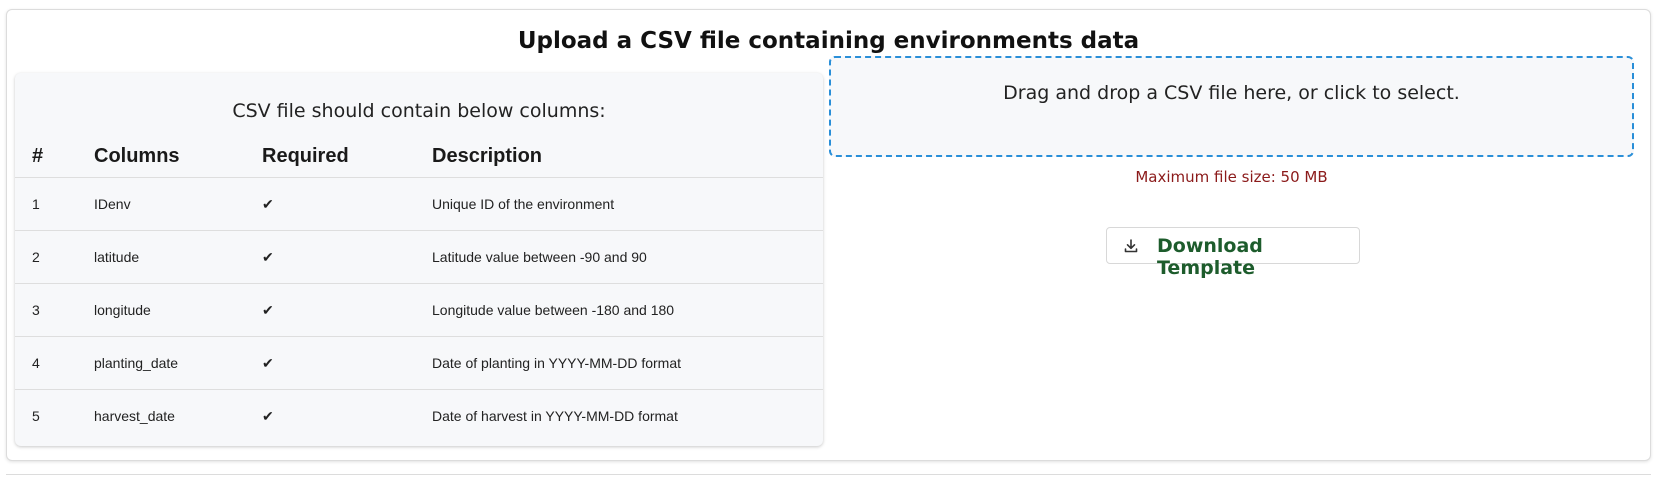 This screenshot has height=477, width=1659. What do you see at coordinates (419, 156) in the screenshot?
I see `table-header: # Columns Required Description` at bounding box center [419, 156].